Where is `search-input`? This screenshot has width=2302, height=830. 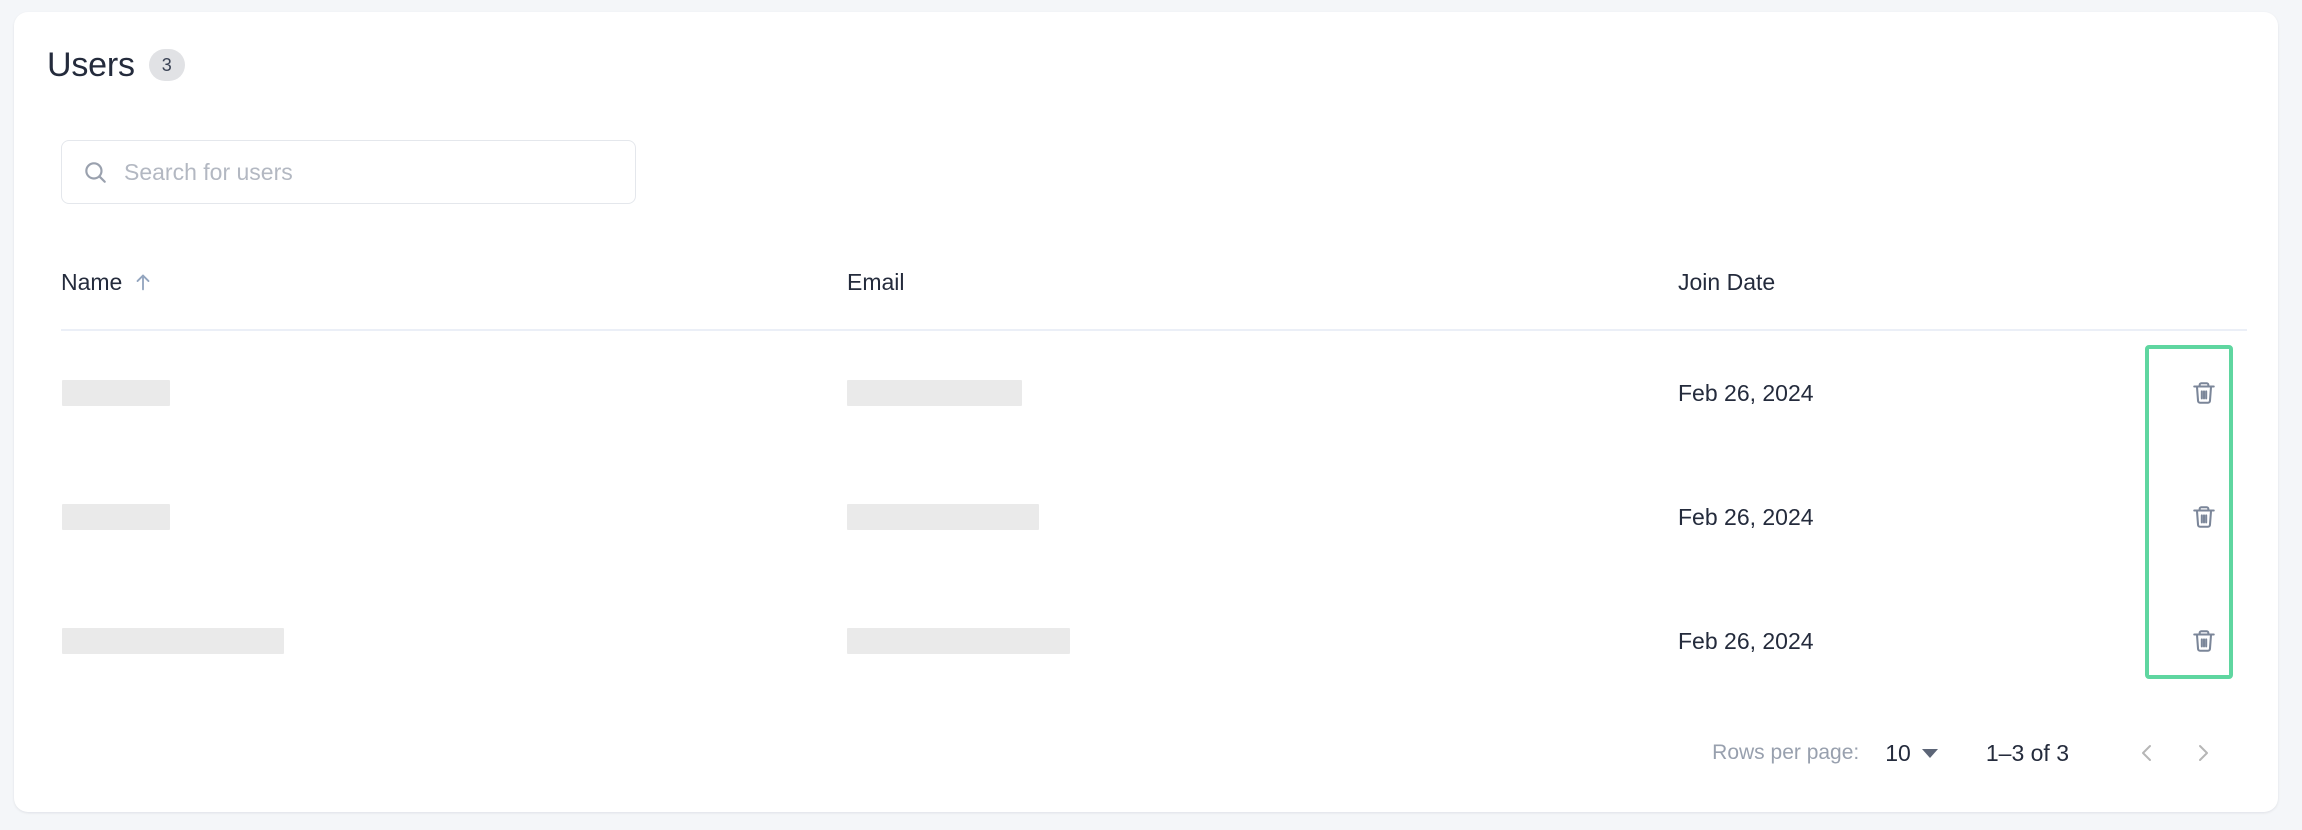 search-input is located at coordinates (369, 172).